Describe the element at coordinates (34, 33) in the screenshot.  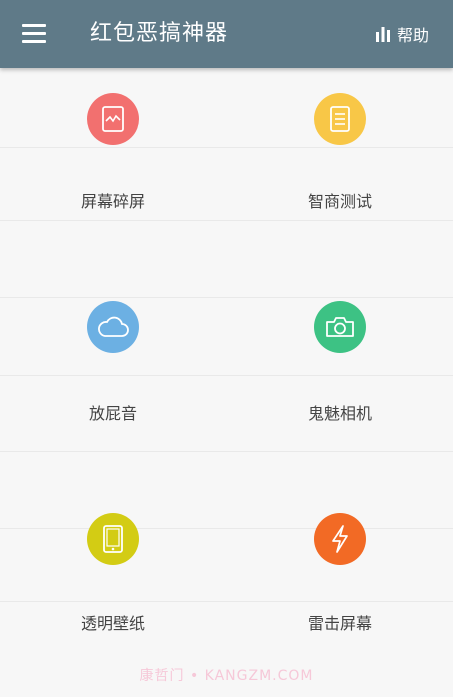
I see `hamburger-menu-icon` at that location.